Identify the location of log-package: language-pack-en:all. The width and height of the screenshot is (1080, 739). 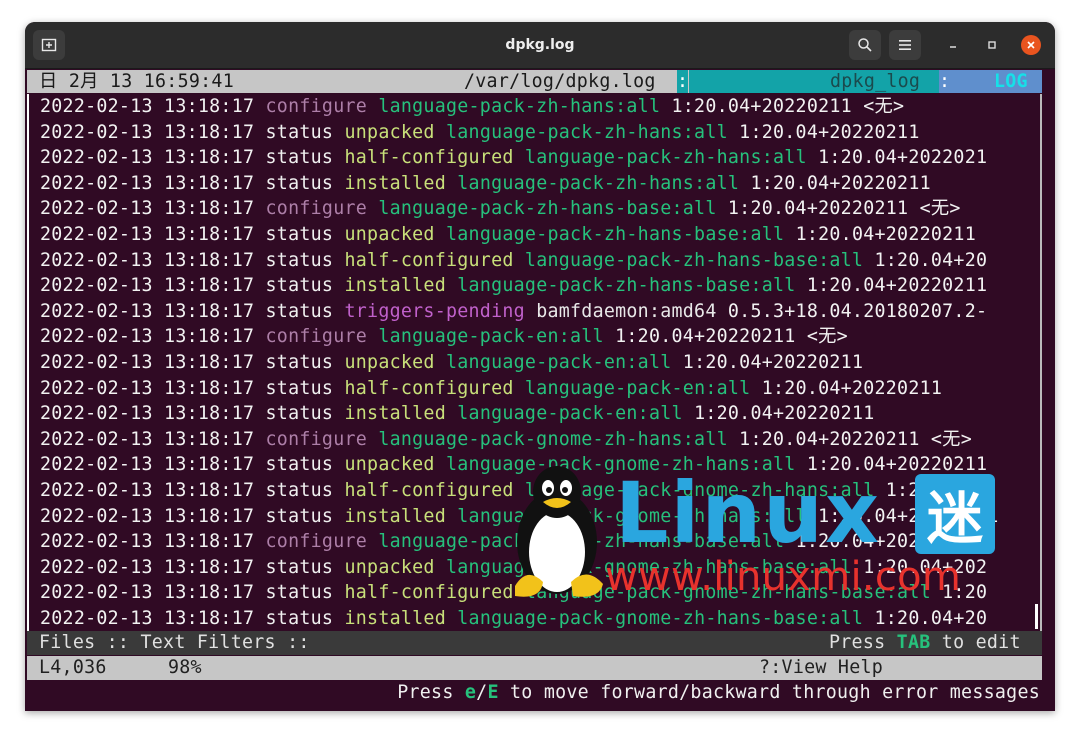
(491, 337).